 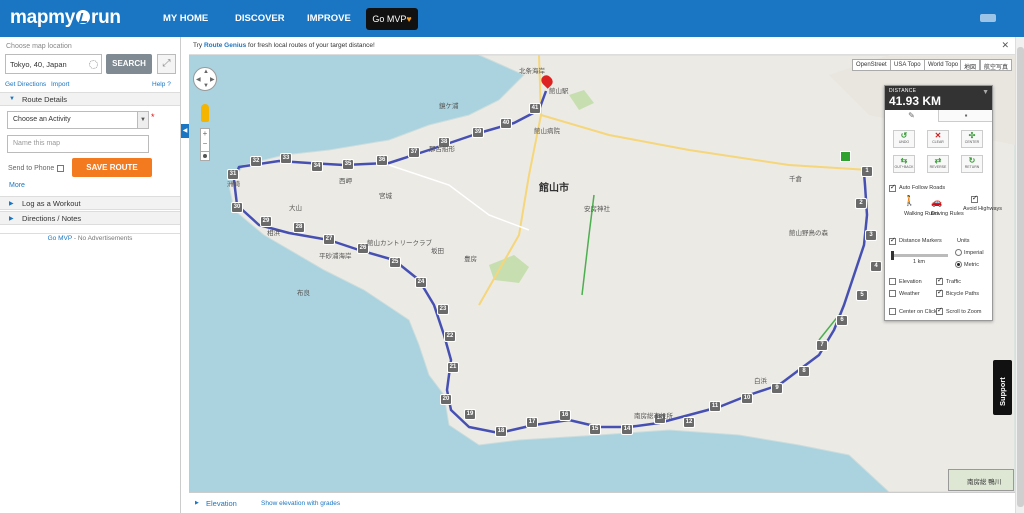 What do you see at coordinates (60, 84) in the screenshot?
I see `import-link: Import` at bounding box center [60, 84].